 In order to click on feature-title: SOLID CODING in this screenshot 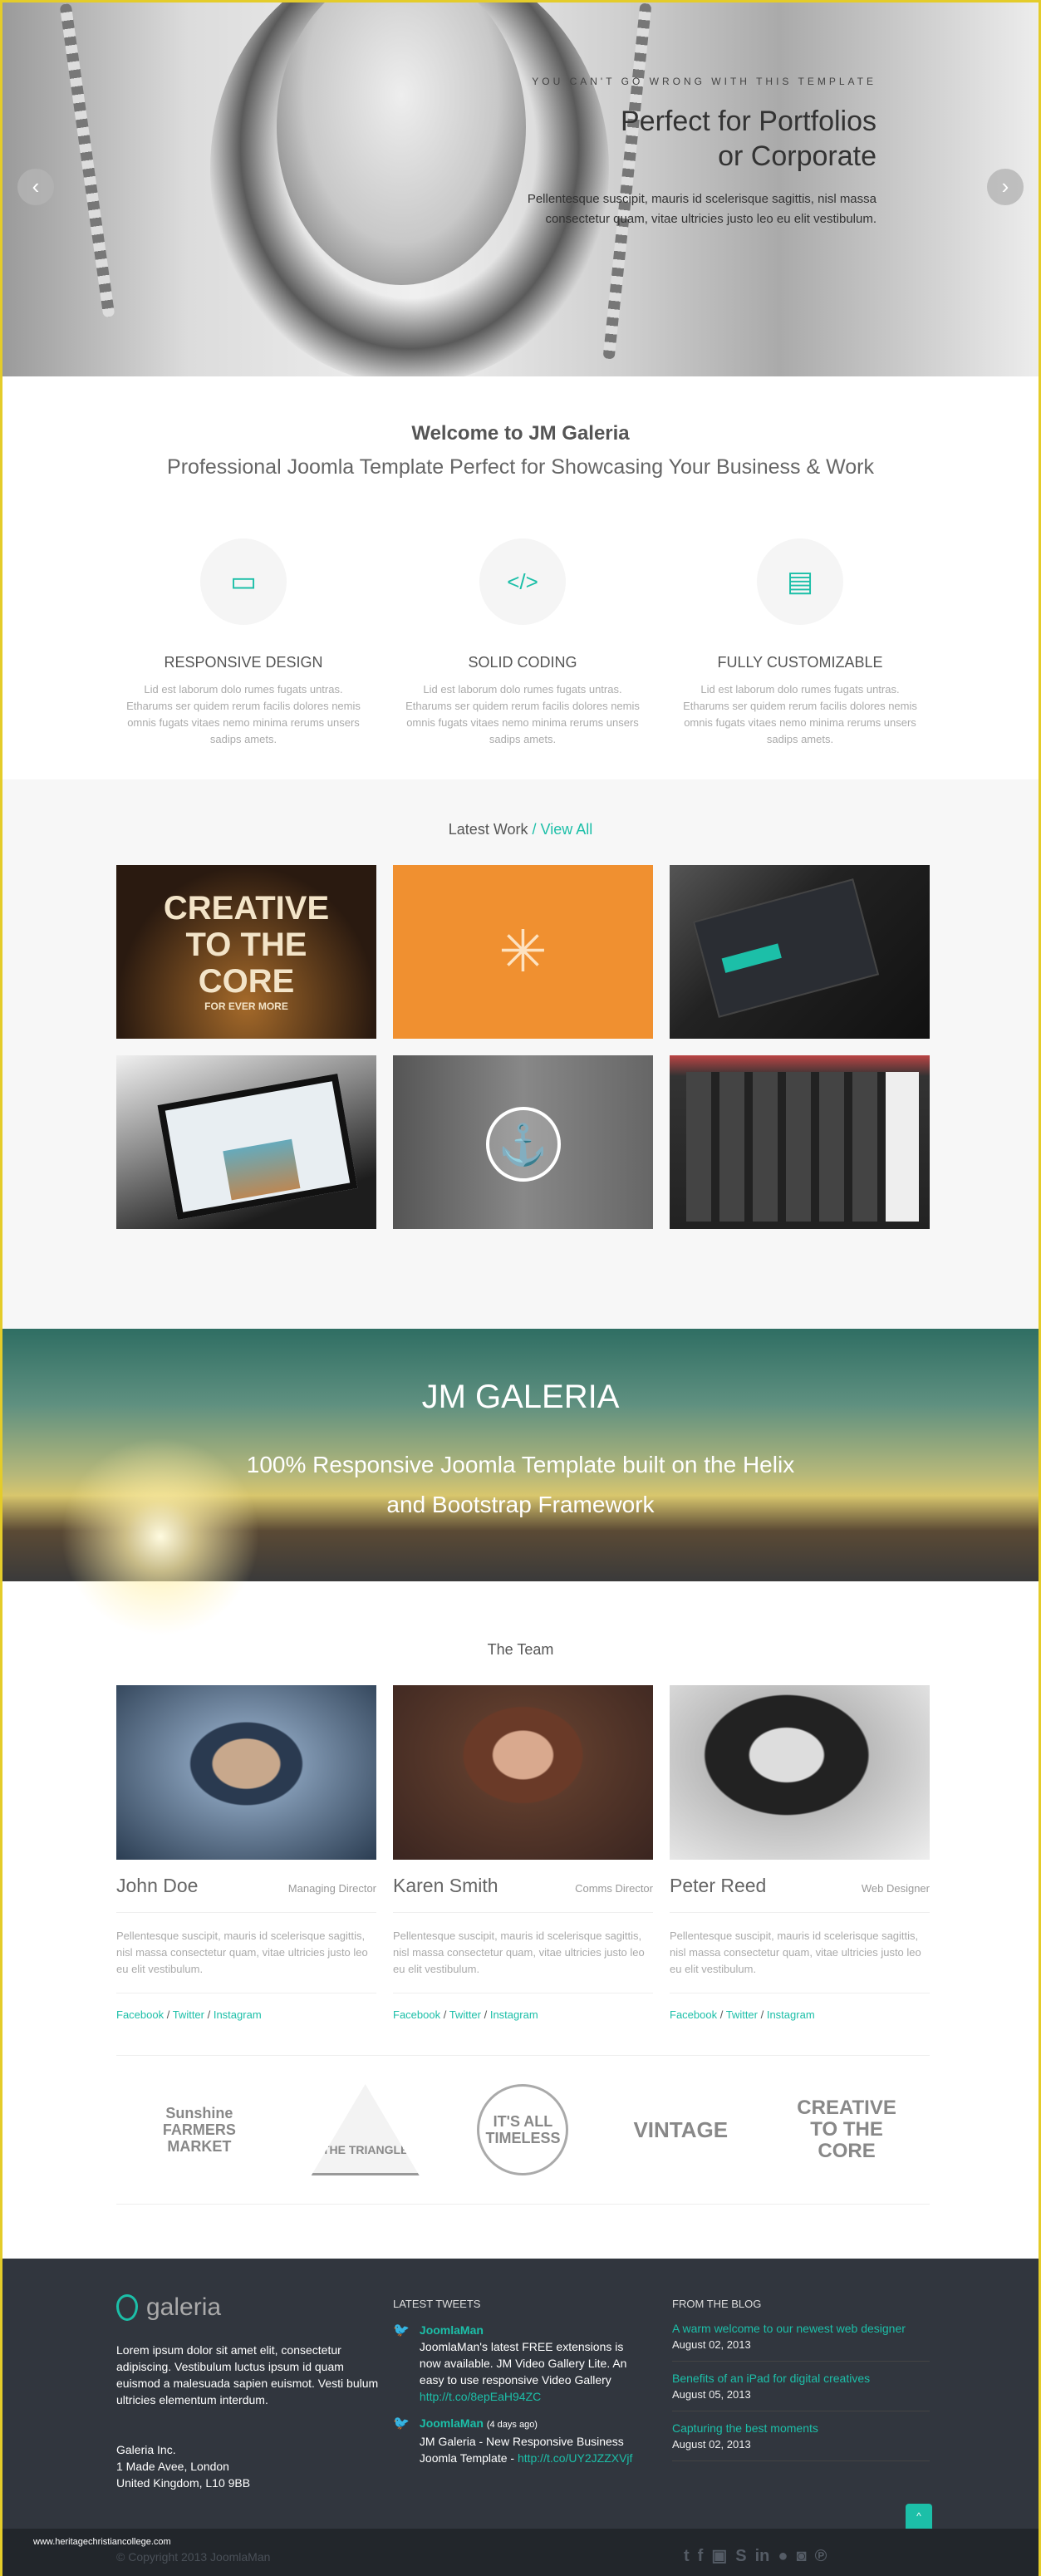, I will do `click(523, 662)`.